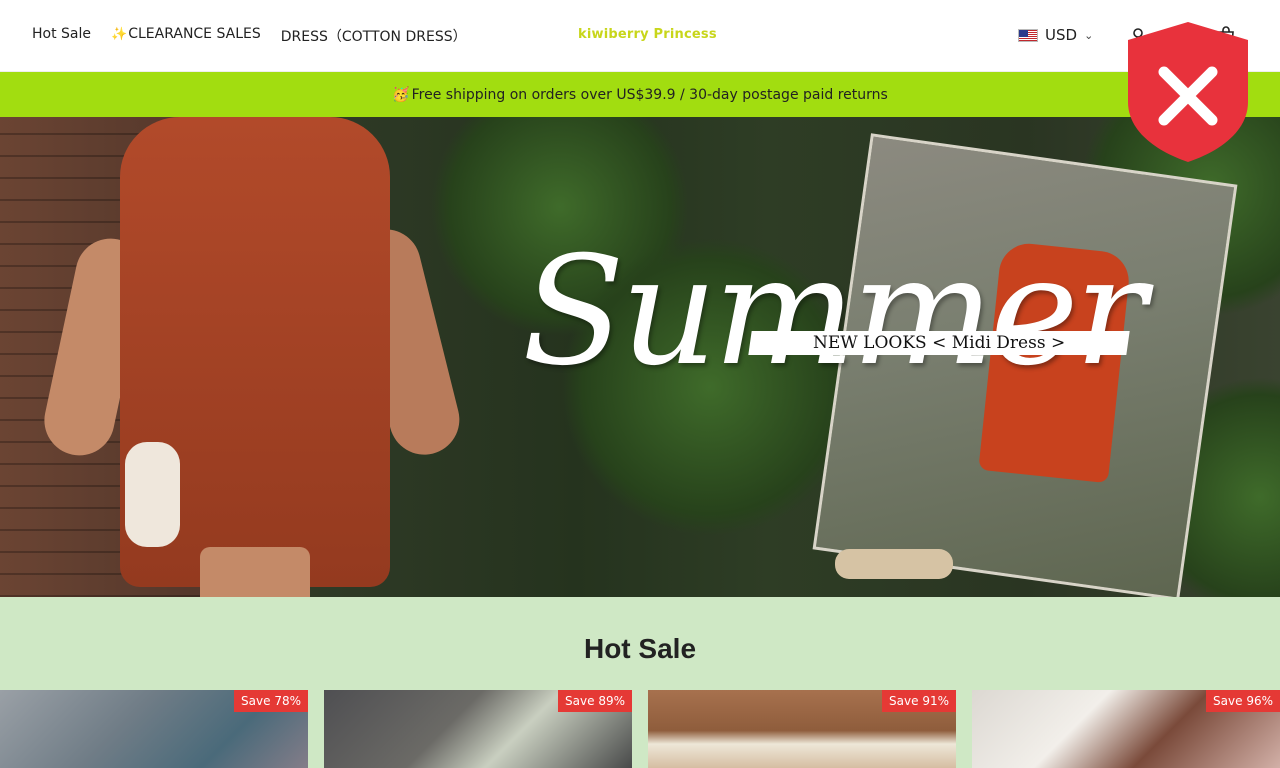  What do you see at coordinates (834, 312) in the screenshot?
I see `hero-headline: Summer` at bounding box center [834, 312].